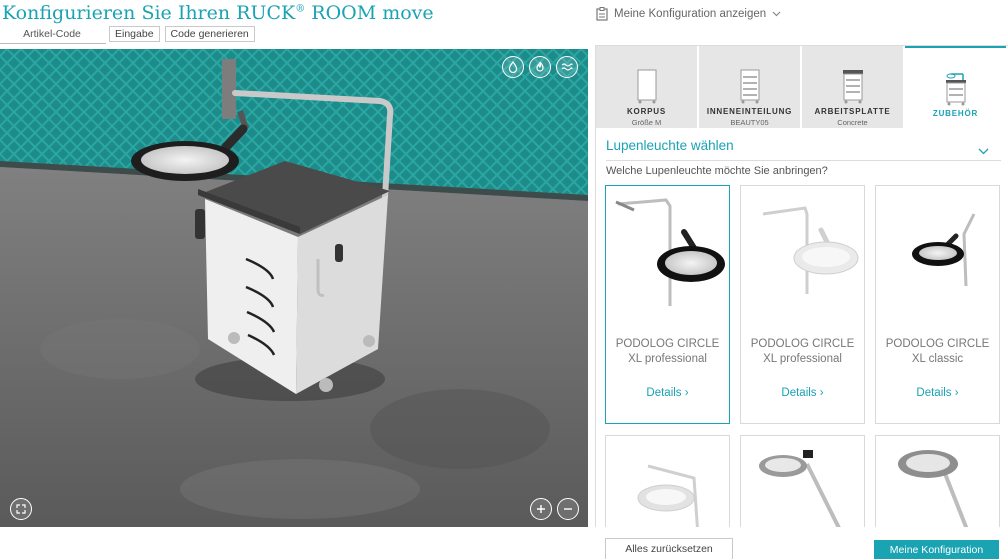  What do you see at coordinates (369, 13) in the screenshot?
I see `title-tail: ROOM move` at bounding box center [369, 13].